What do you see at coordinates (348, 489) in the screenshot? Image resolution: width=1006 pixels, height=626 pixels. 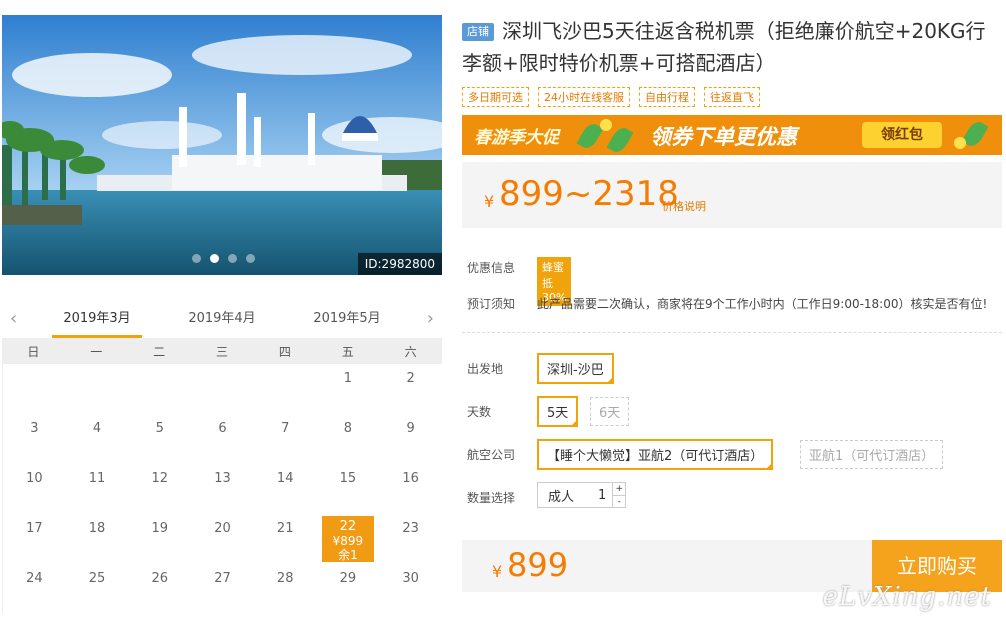 I see `calendar-day: 15` at bounding box center [348, 489].